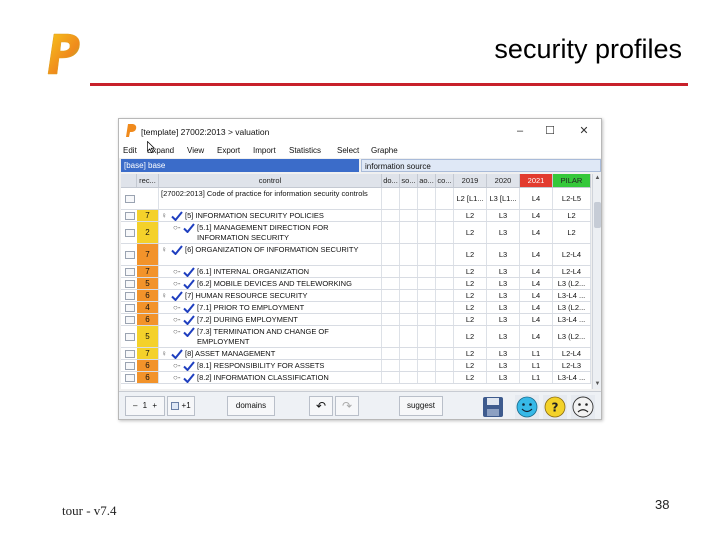 Image resolution: width=720 pixels, height=540 pixels. I want to click on plus-one-checkbox, so click(175, 405).